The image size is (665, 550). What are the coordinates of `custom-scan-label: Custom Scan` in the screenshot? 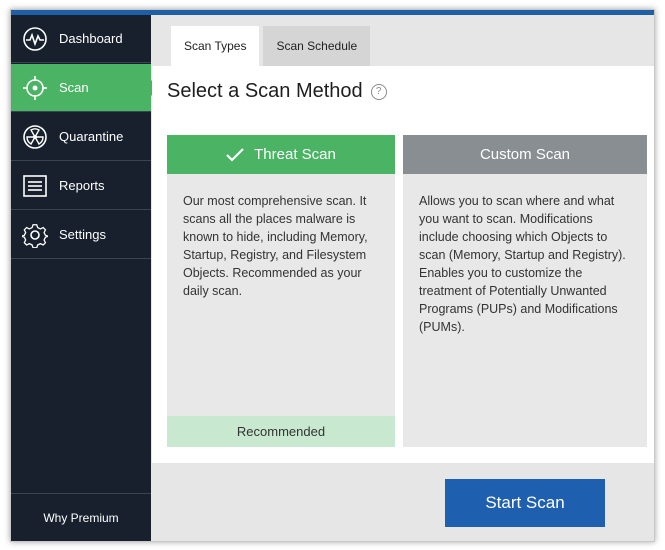 It's located at (525, 154).